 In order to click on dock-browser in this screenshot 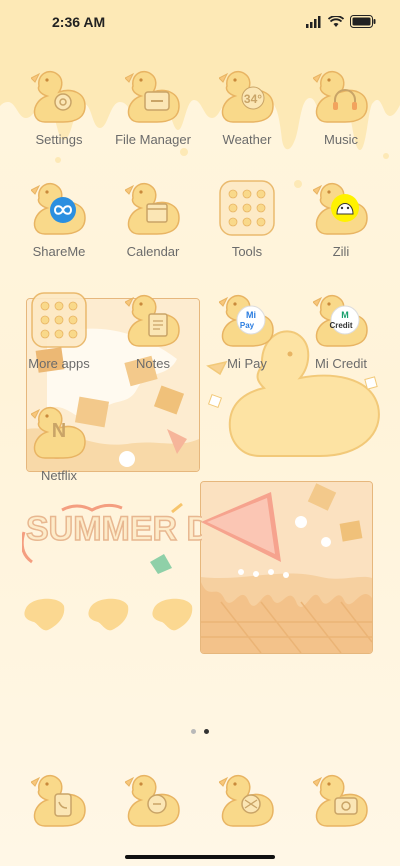, I will do `click(247, 800)`.